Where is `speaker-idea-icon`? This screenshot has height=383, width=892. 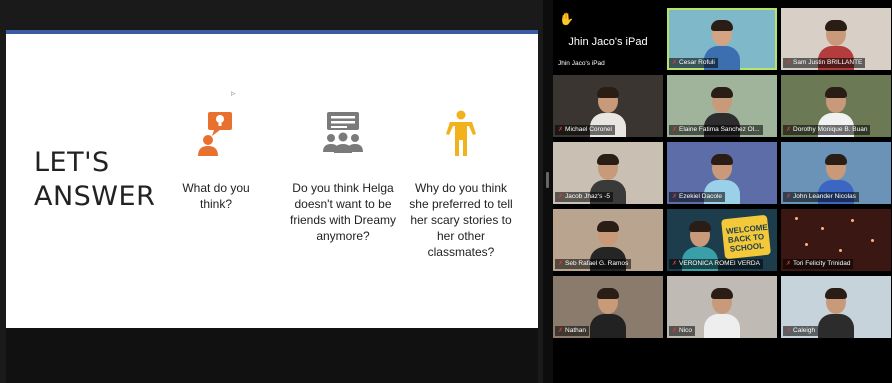 speaker-idea-icon is located at coordinates (215, 134).